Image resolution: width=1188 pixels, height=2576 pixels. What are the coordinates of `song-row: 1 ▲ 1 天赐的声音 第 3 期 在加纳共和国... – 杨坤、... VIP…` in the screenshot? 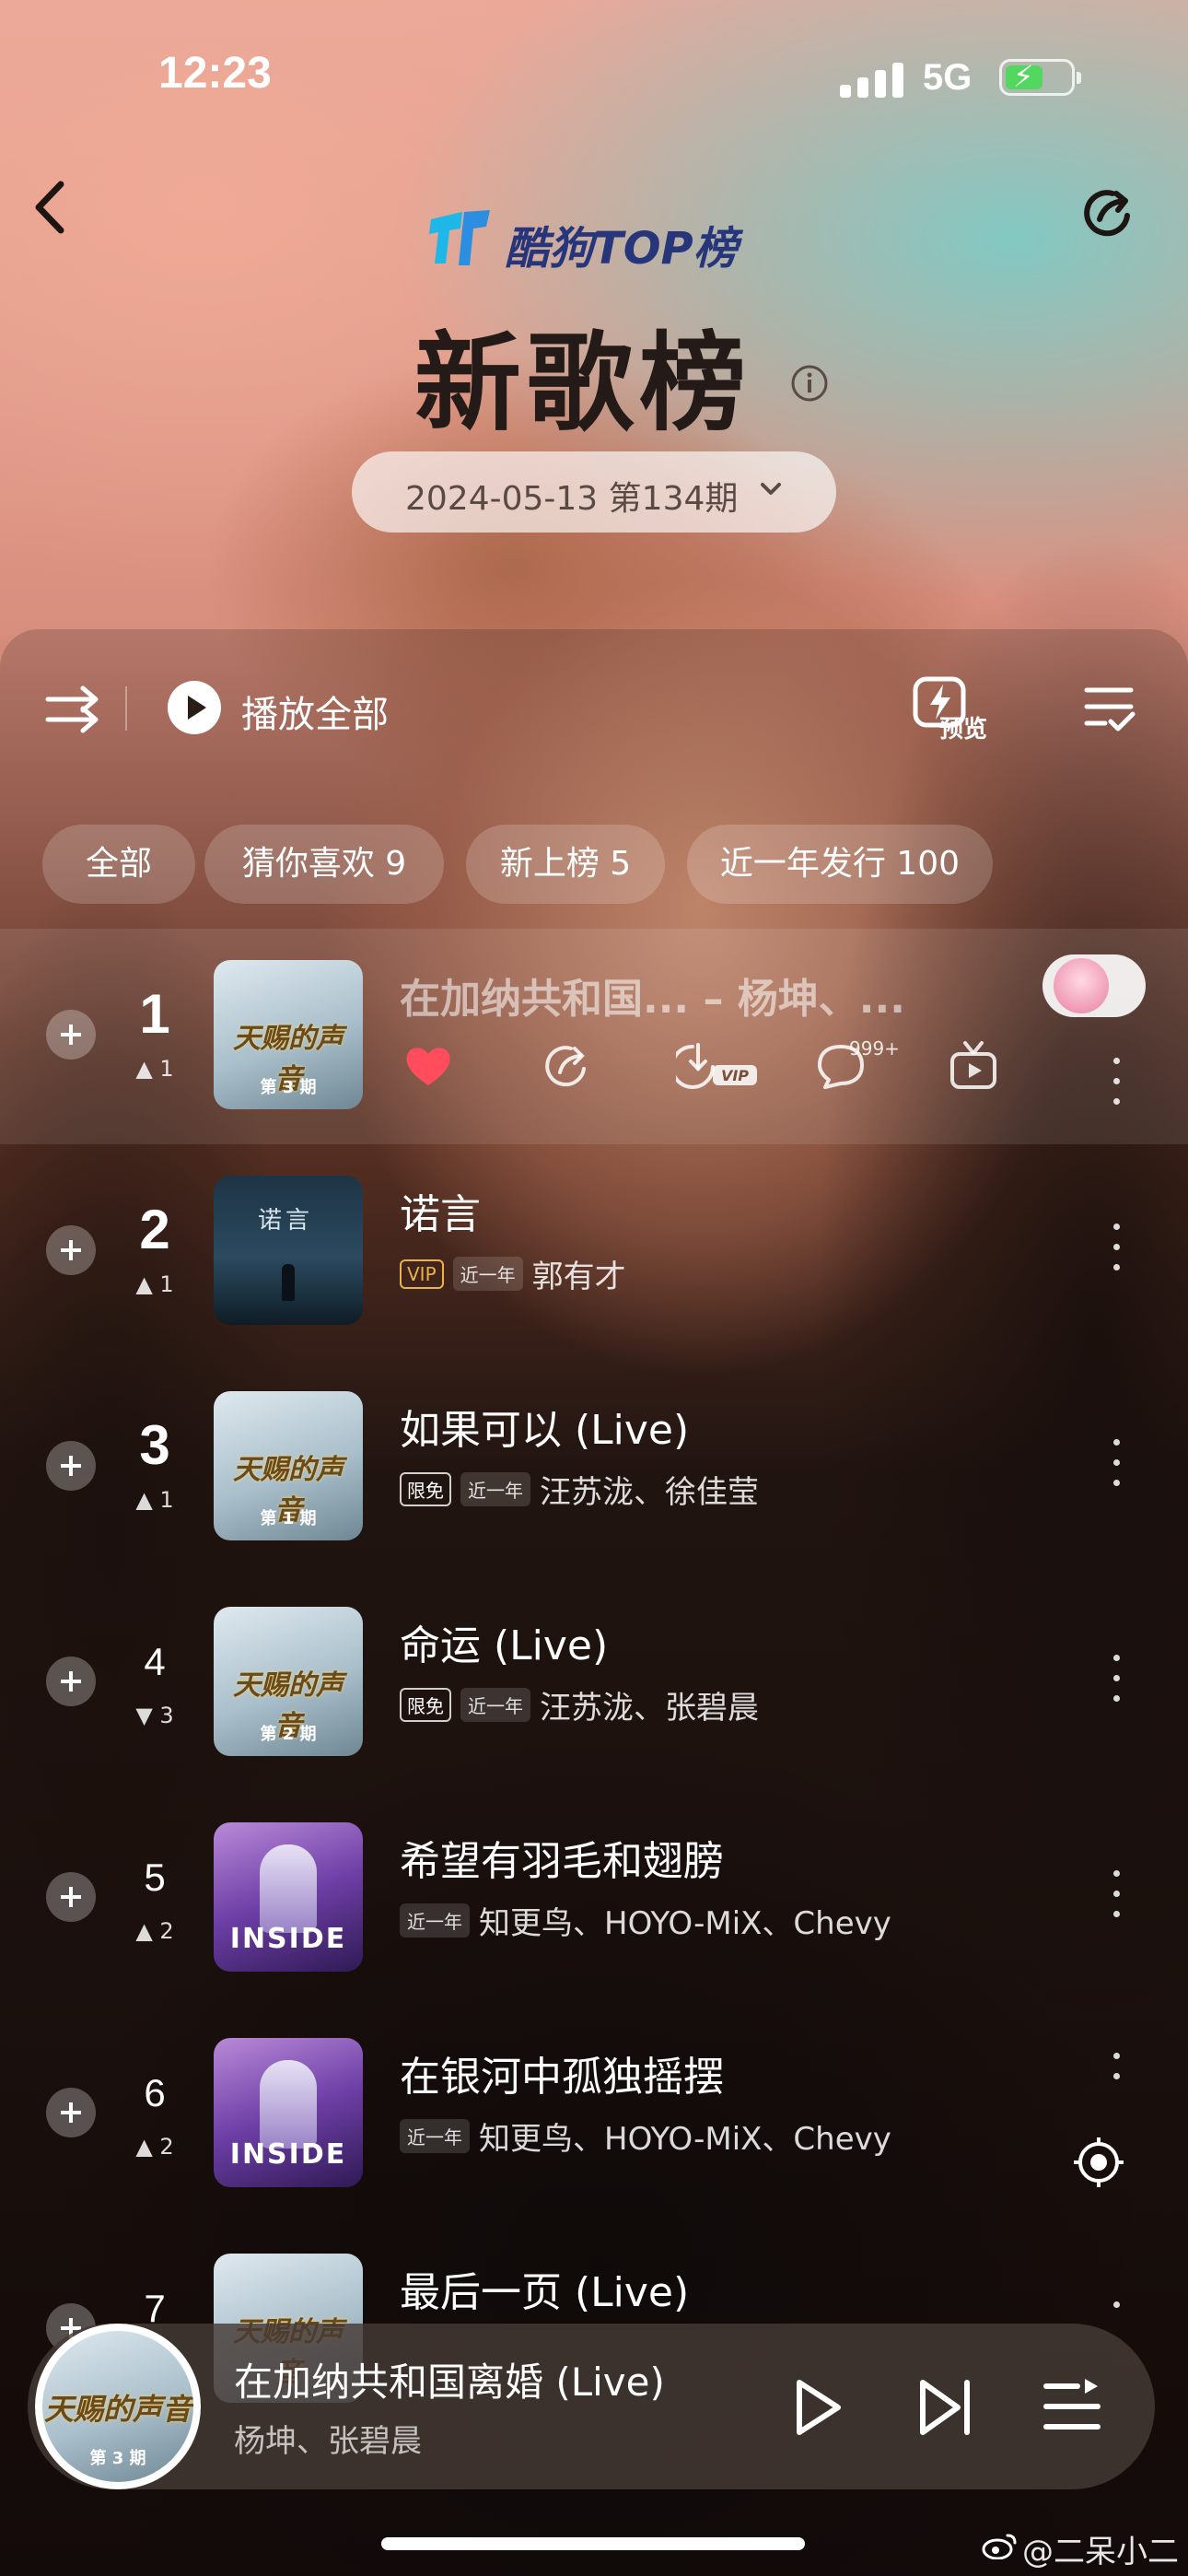 It's located at (594, 1036).